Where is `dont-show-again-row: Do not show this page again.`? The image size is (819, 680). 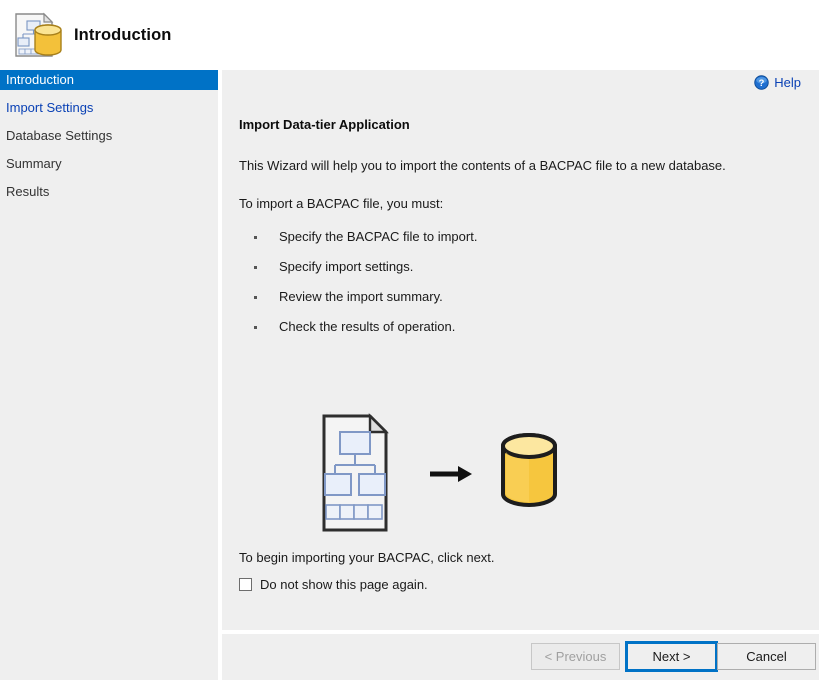 dont-show-again-row: Do not show this page again. is located at coordinates (333, 584).